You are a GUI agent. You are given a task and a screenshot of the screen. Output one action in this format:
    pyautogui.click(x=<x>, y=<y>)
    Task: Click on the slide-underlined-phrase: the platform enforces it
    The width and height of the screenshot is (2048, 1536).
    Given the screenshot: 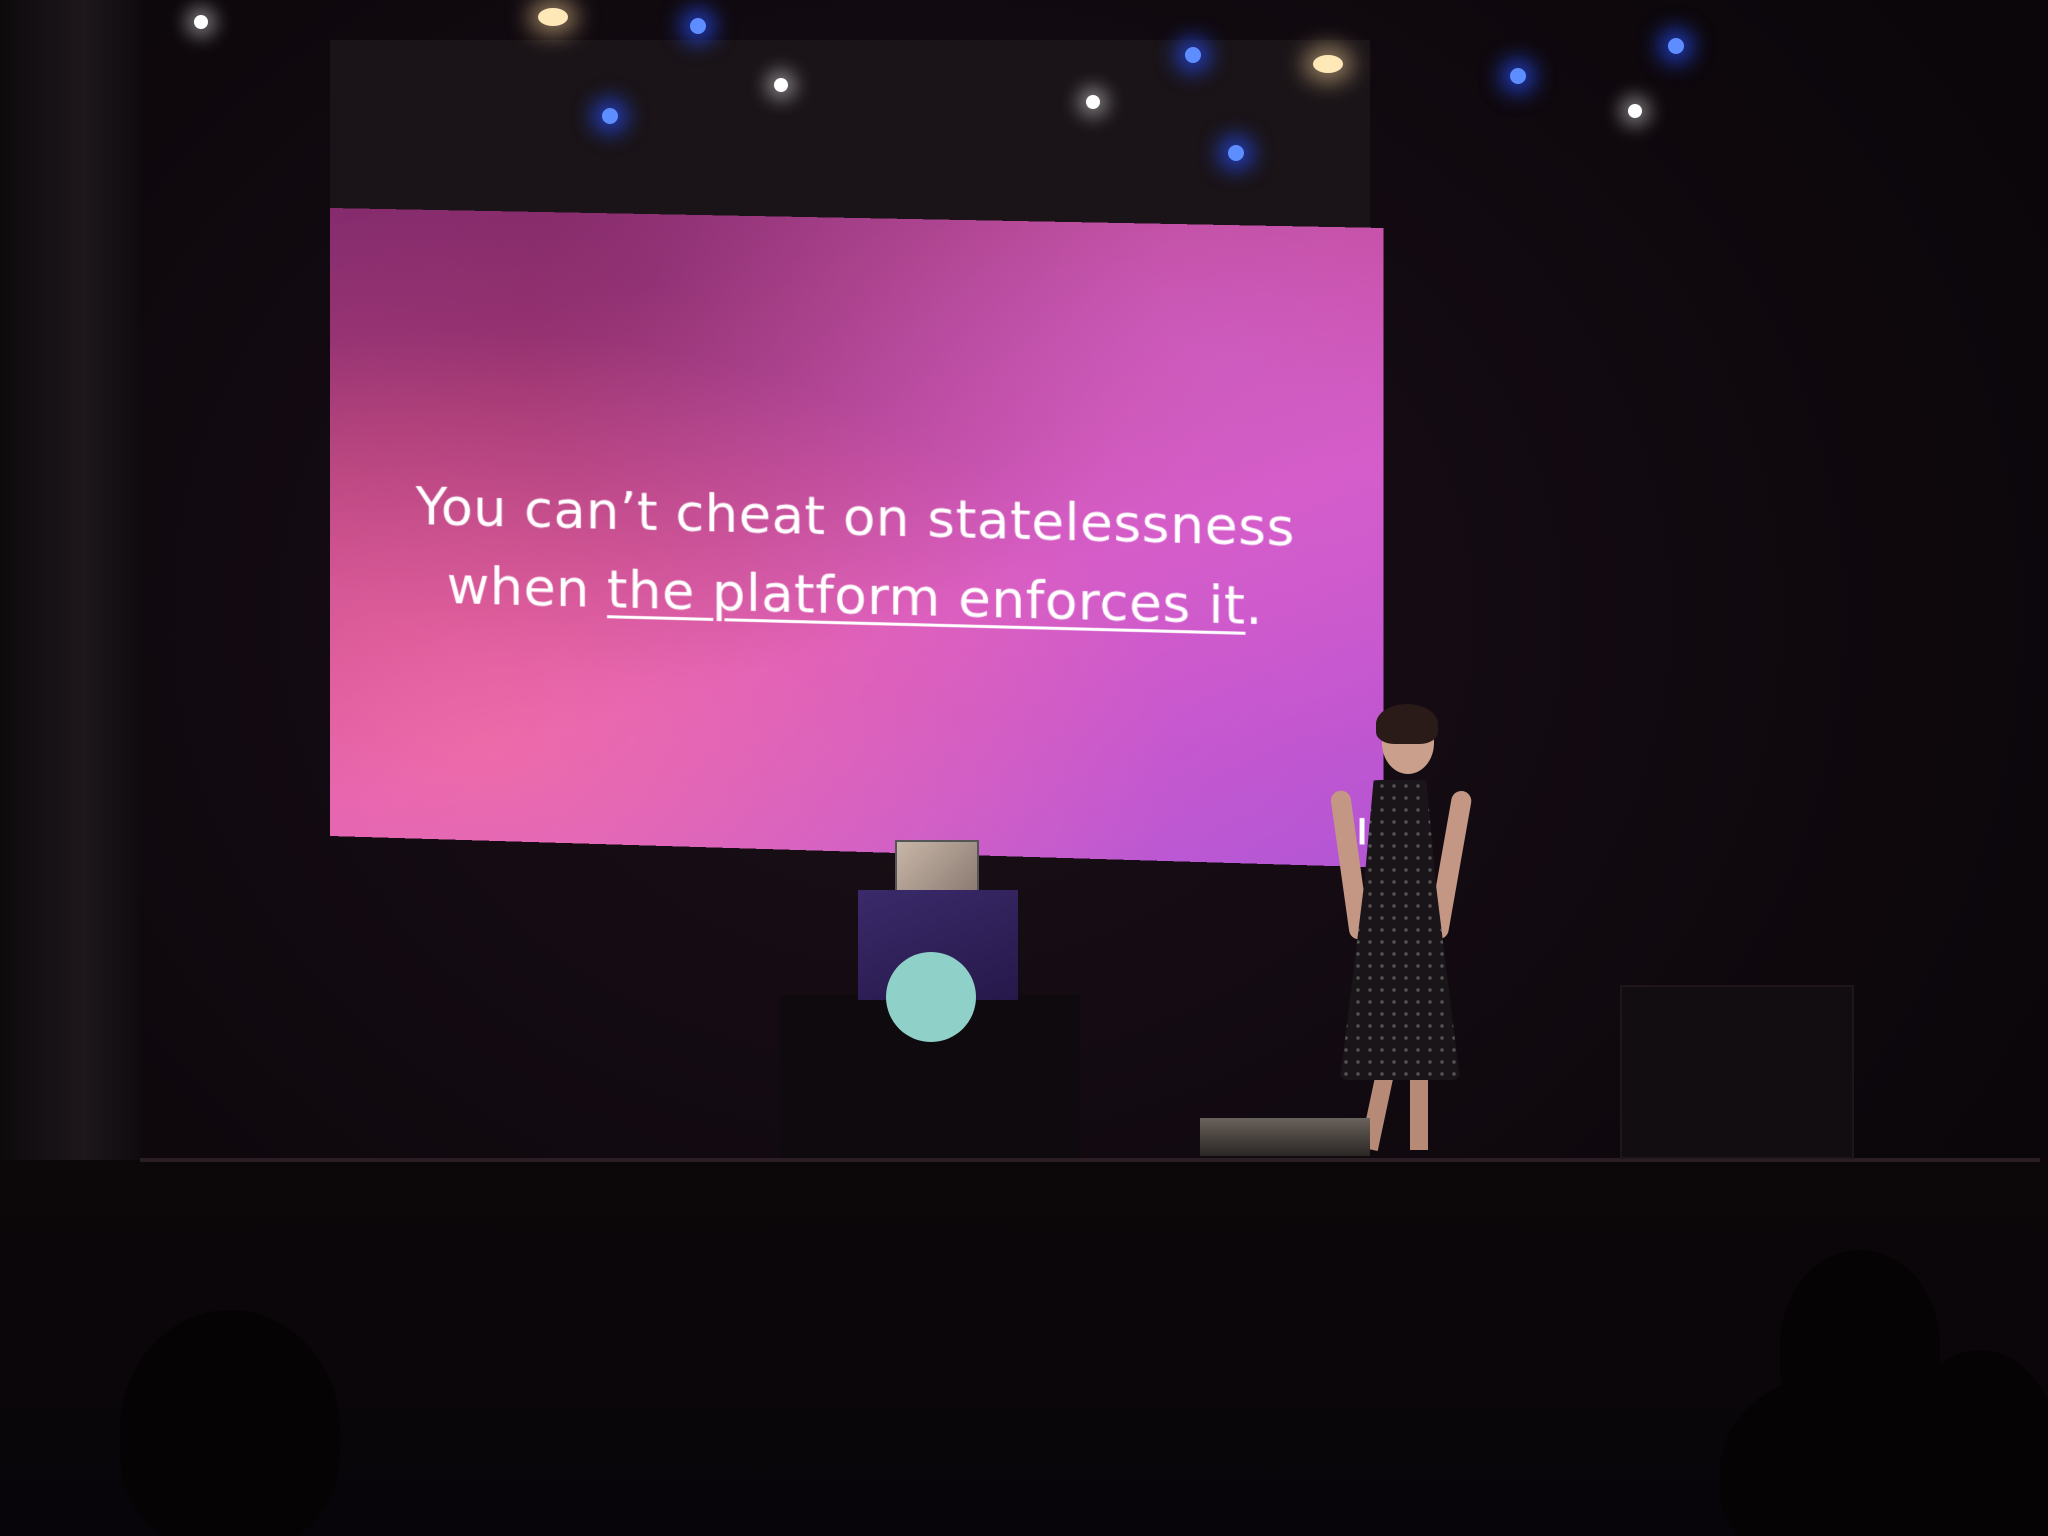 What is the action you would take?
    pyautogui.click(x=926, y=598)
    